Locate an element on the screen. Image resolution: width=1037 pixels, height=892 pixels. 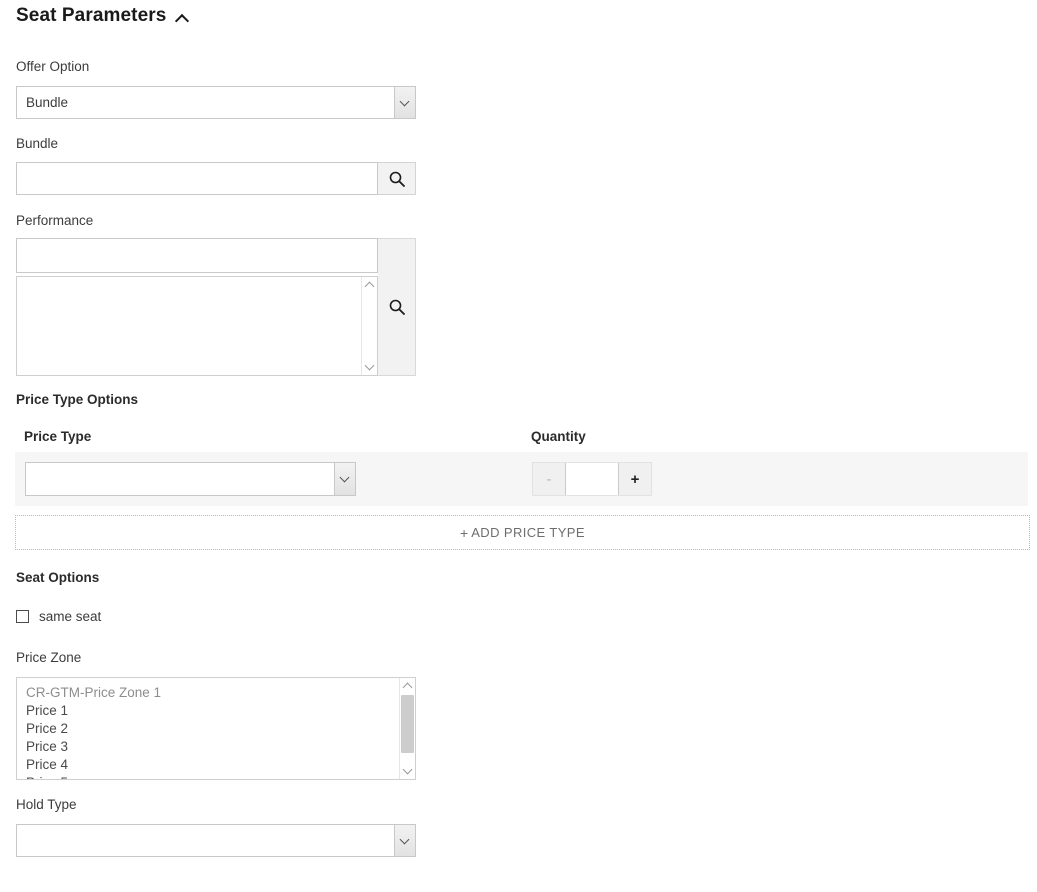
performance-label: Performance is located at coordinates (55, 220).